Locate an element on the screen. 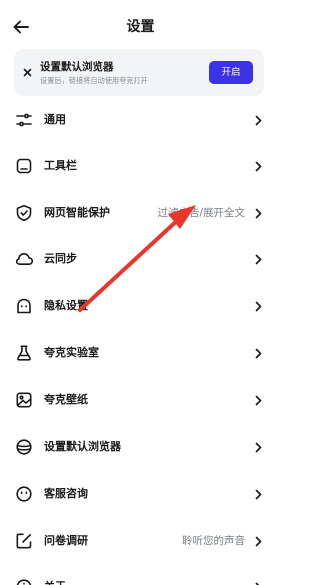 This screenshot has height=585, width=320. page-title: 设置 is located at coordinates (140, 27).